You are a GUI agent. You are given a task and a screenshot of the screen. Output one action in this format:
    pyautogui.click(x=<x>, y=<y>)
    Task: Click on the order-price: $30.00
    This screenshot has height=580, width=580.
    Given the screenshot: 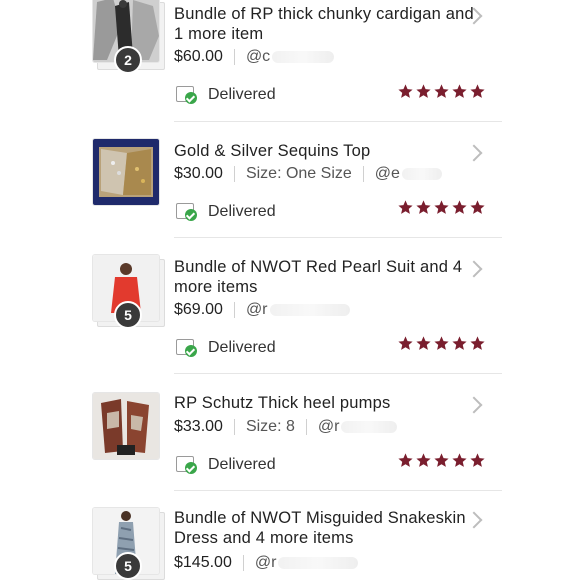 What is the action you would take?
    pyautogui.click(x=198, y=173)
    